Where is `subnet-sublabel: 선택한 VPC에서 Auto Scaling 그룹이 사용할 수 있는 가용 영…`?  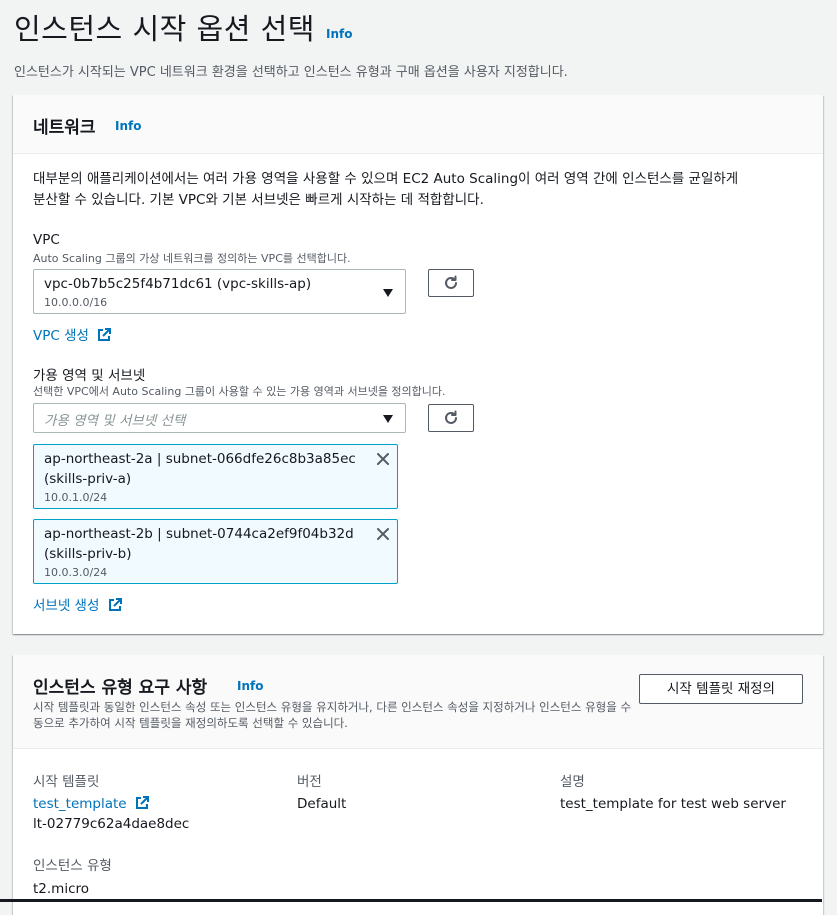
subnet-sublabel: 선택한 VPC에서 Auto Scaling 그룹이 사용할 수 있는 가용 영… is located at coordinates (239, 391).